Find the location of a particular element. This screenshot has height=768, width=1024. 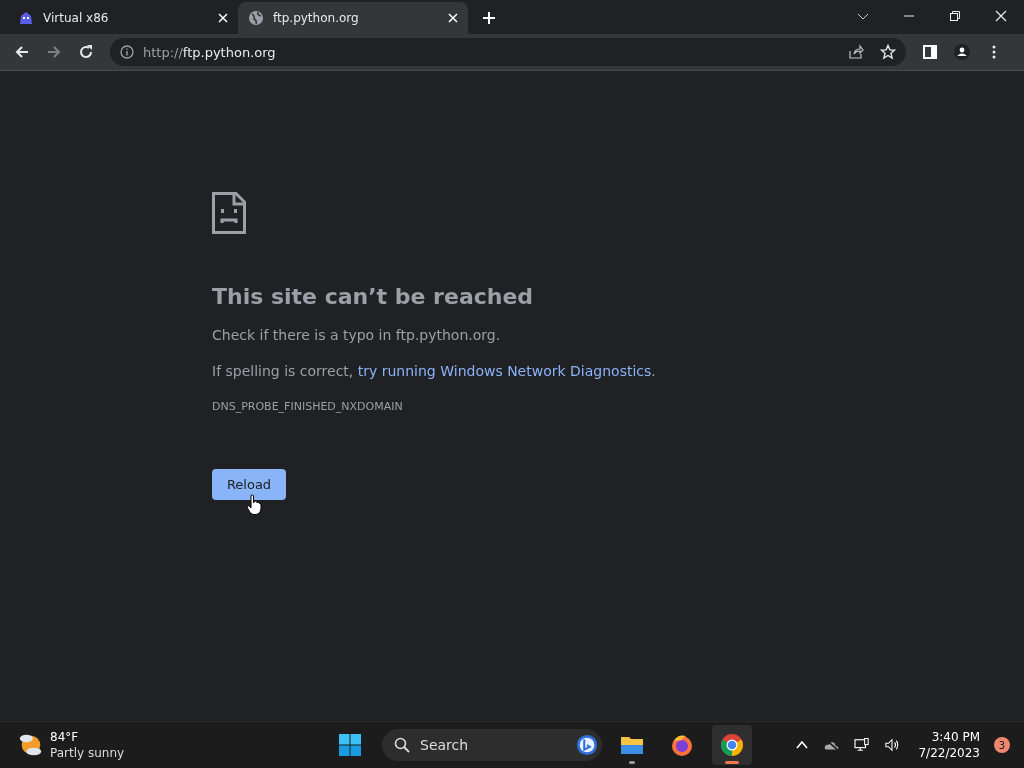

search-field: Search is located at coordinates (492, 745).